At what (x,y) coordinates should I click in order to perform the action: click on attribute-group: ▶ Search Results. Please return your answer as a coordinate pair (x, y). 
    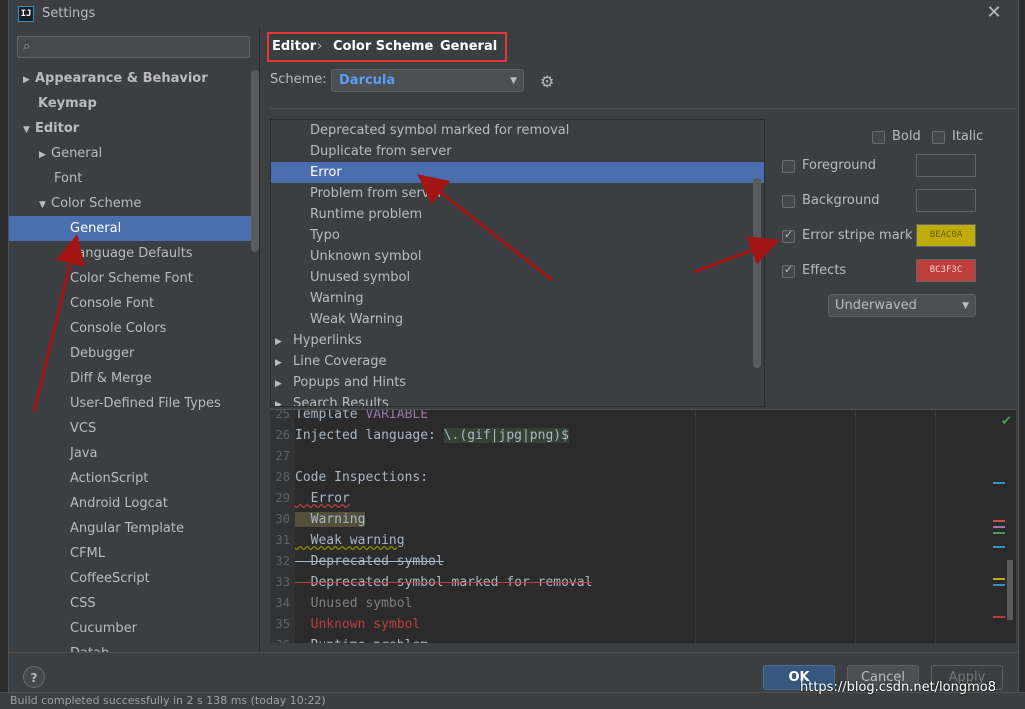
    Looking at the image, I should click on (517, 399).